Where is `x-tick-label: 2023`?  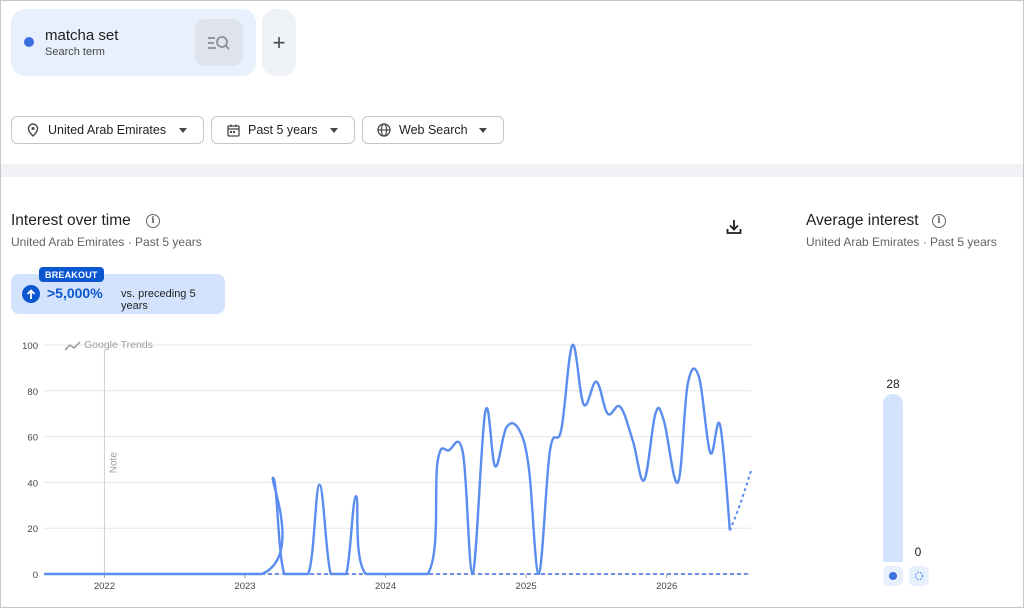 x-tick-label: 2023 is located at coordinates (244, 586).